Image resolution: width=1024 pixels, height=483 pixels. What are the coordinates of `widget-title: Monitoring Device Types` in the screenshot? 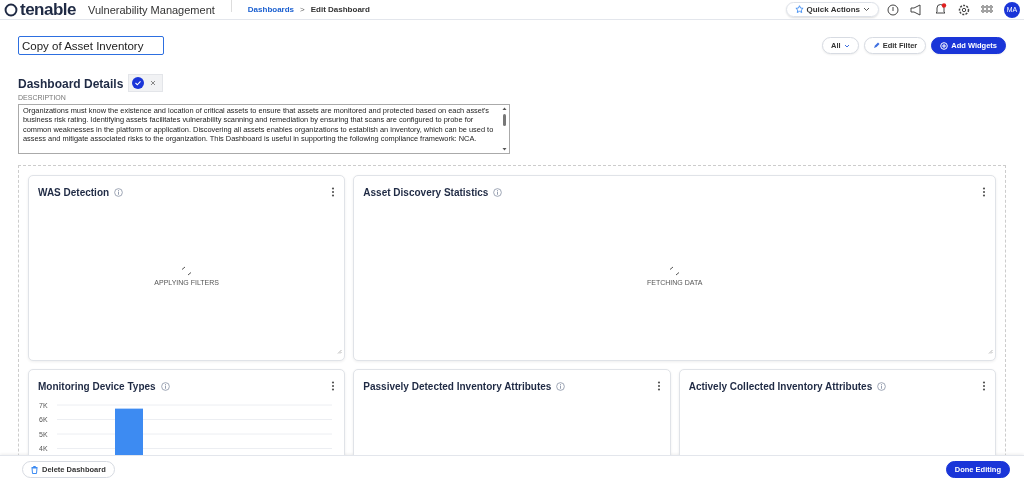 It's located at (97, 386).